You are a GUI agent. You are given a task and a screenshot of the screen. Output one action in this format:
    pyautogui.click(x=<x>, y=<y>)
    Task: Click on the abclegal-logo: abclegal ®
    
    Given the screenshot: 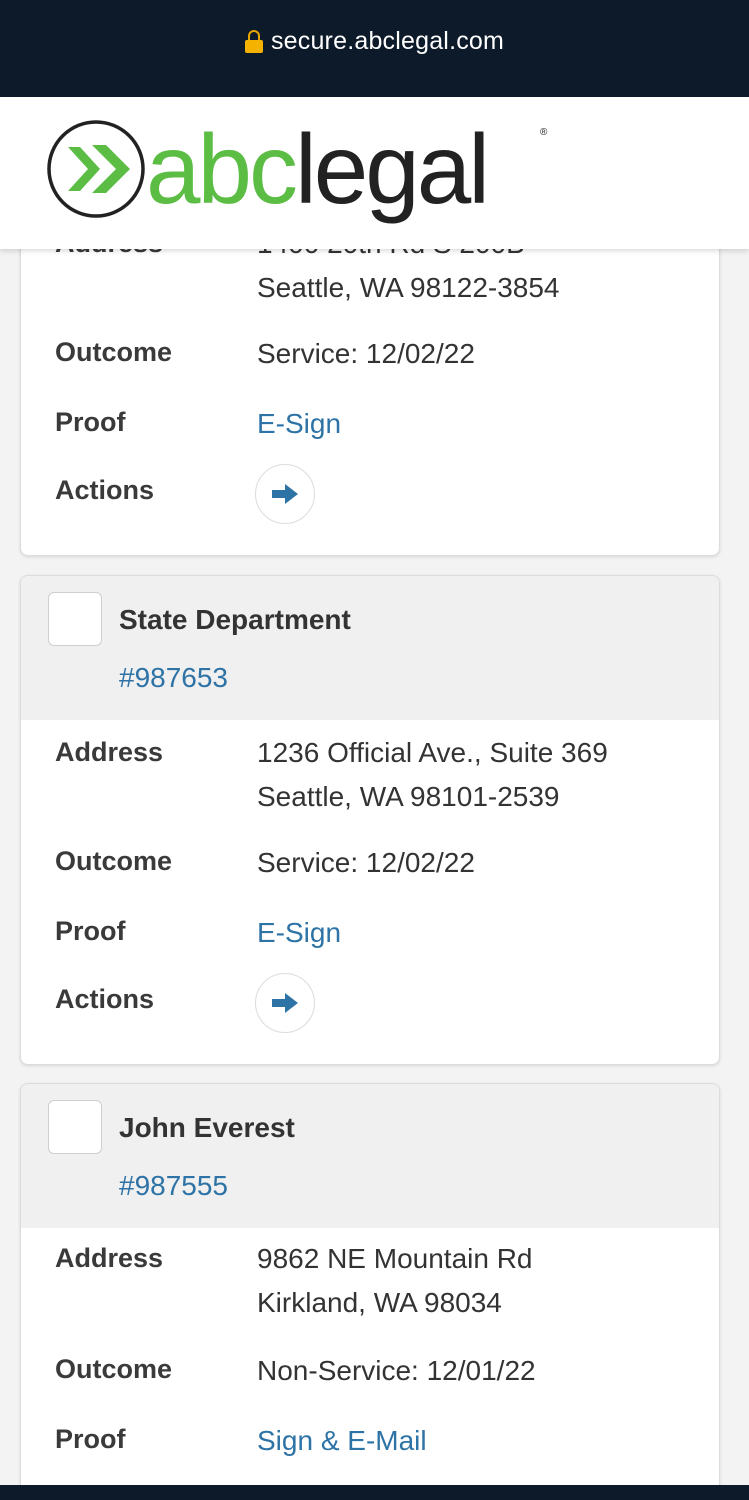 What is the action you would take?
    pyautogui.click(x=301, y=173)
    